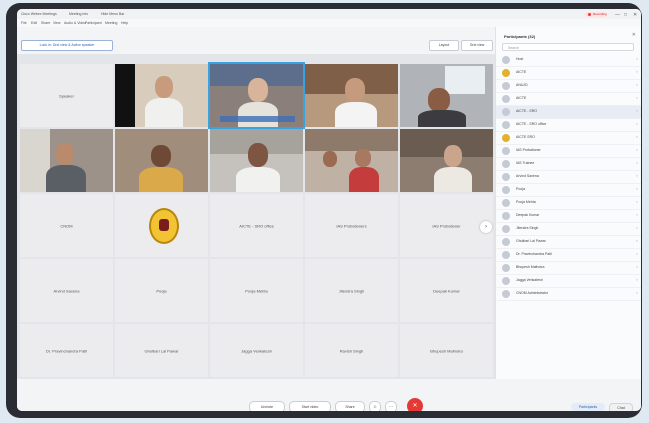  Describe the element at coordinates (45, 23) in the screenshot. I see `menu-share: Share` at that location.